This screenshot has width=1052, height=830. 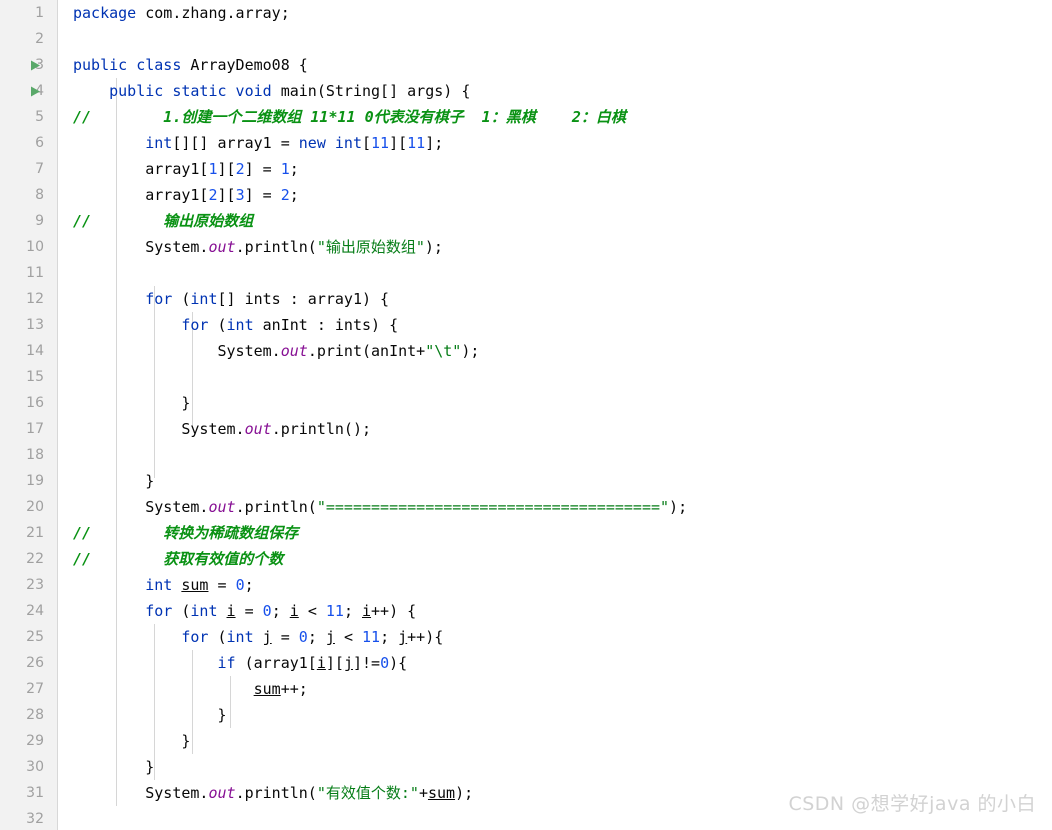 I want to click on code-line: // 获取有效值的个数, so click(x=555, y=559).